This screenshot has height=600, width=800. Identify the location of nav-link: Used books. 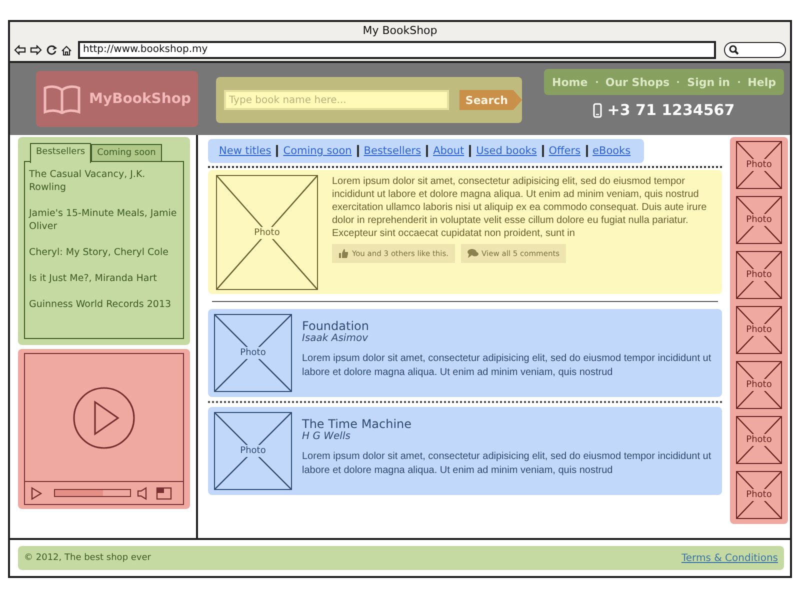
(505, 151).